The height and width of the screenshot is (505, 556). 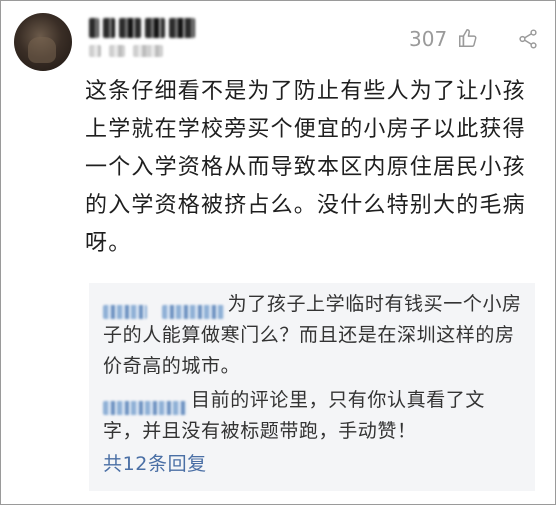 What do you see at coordinates (468, 38) in the screenshot?
I see `thumbs-up-icon` at bounding box center [468, 38].